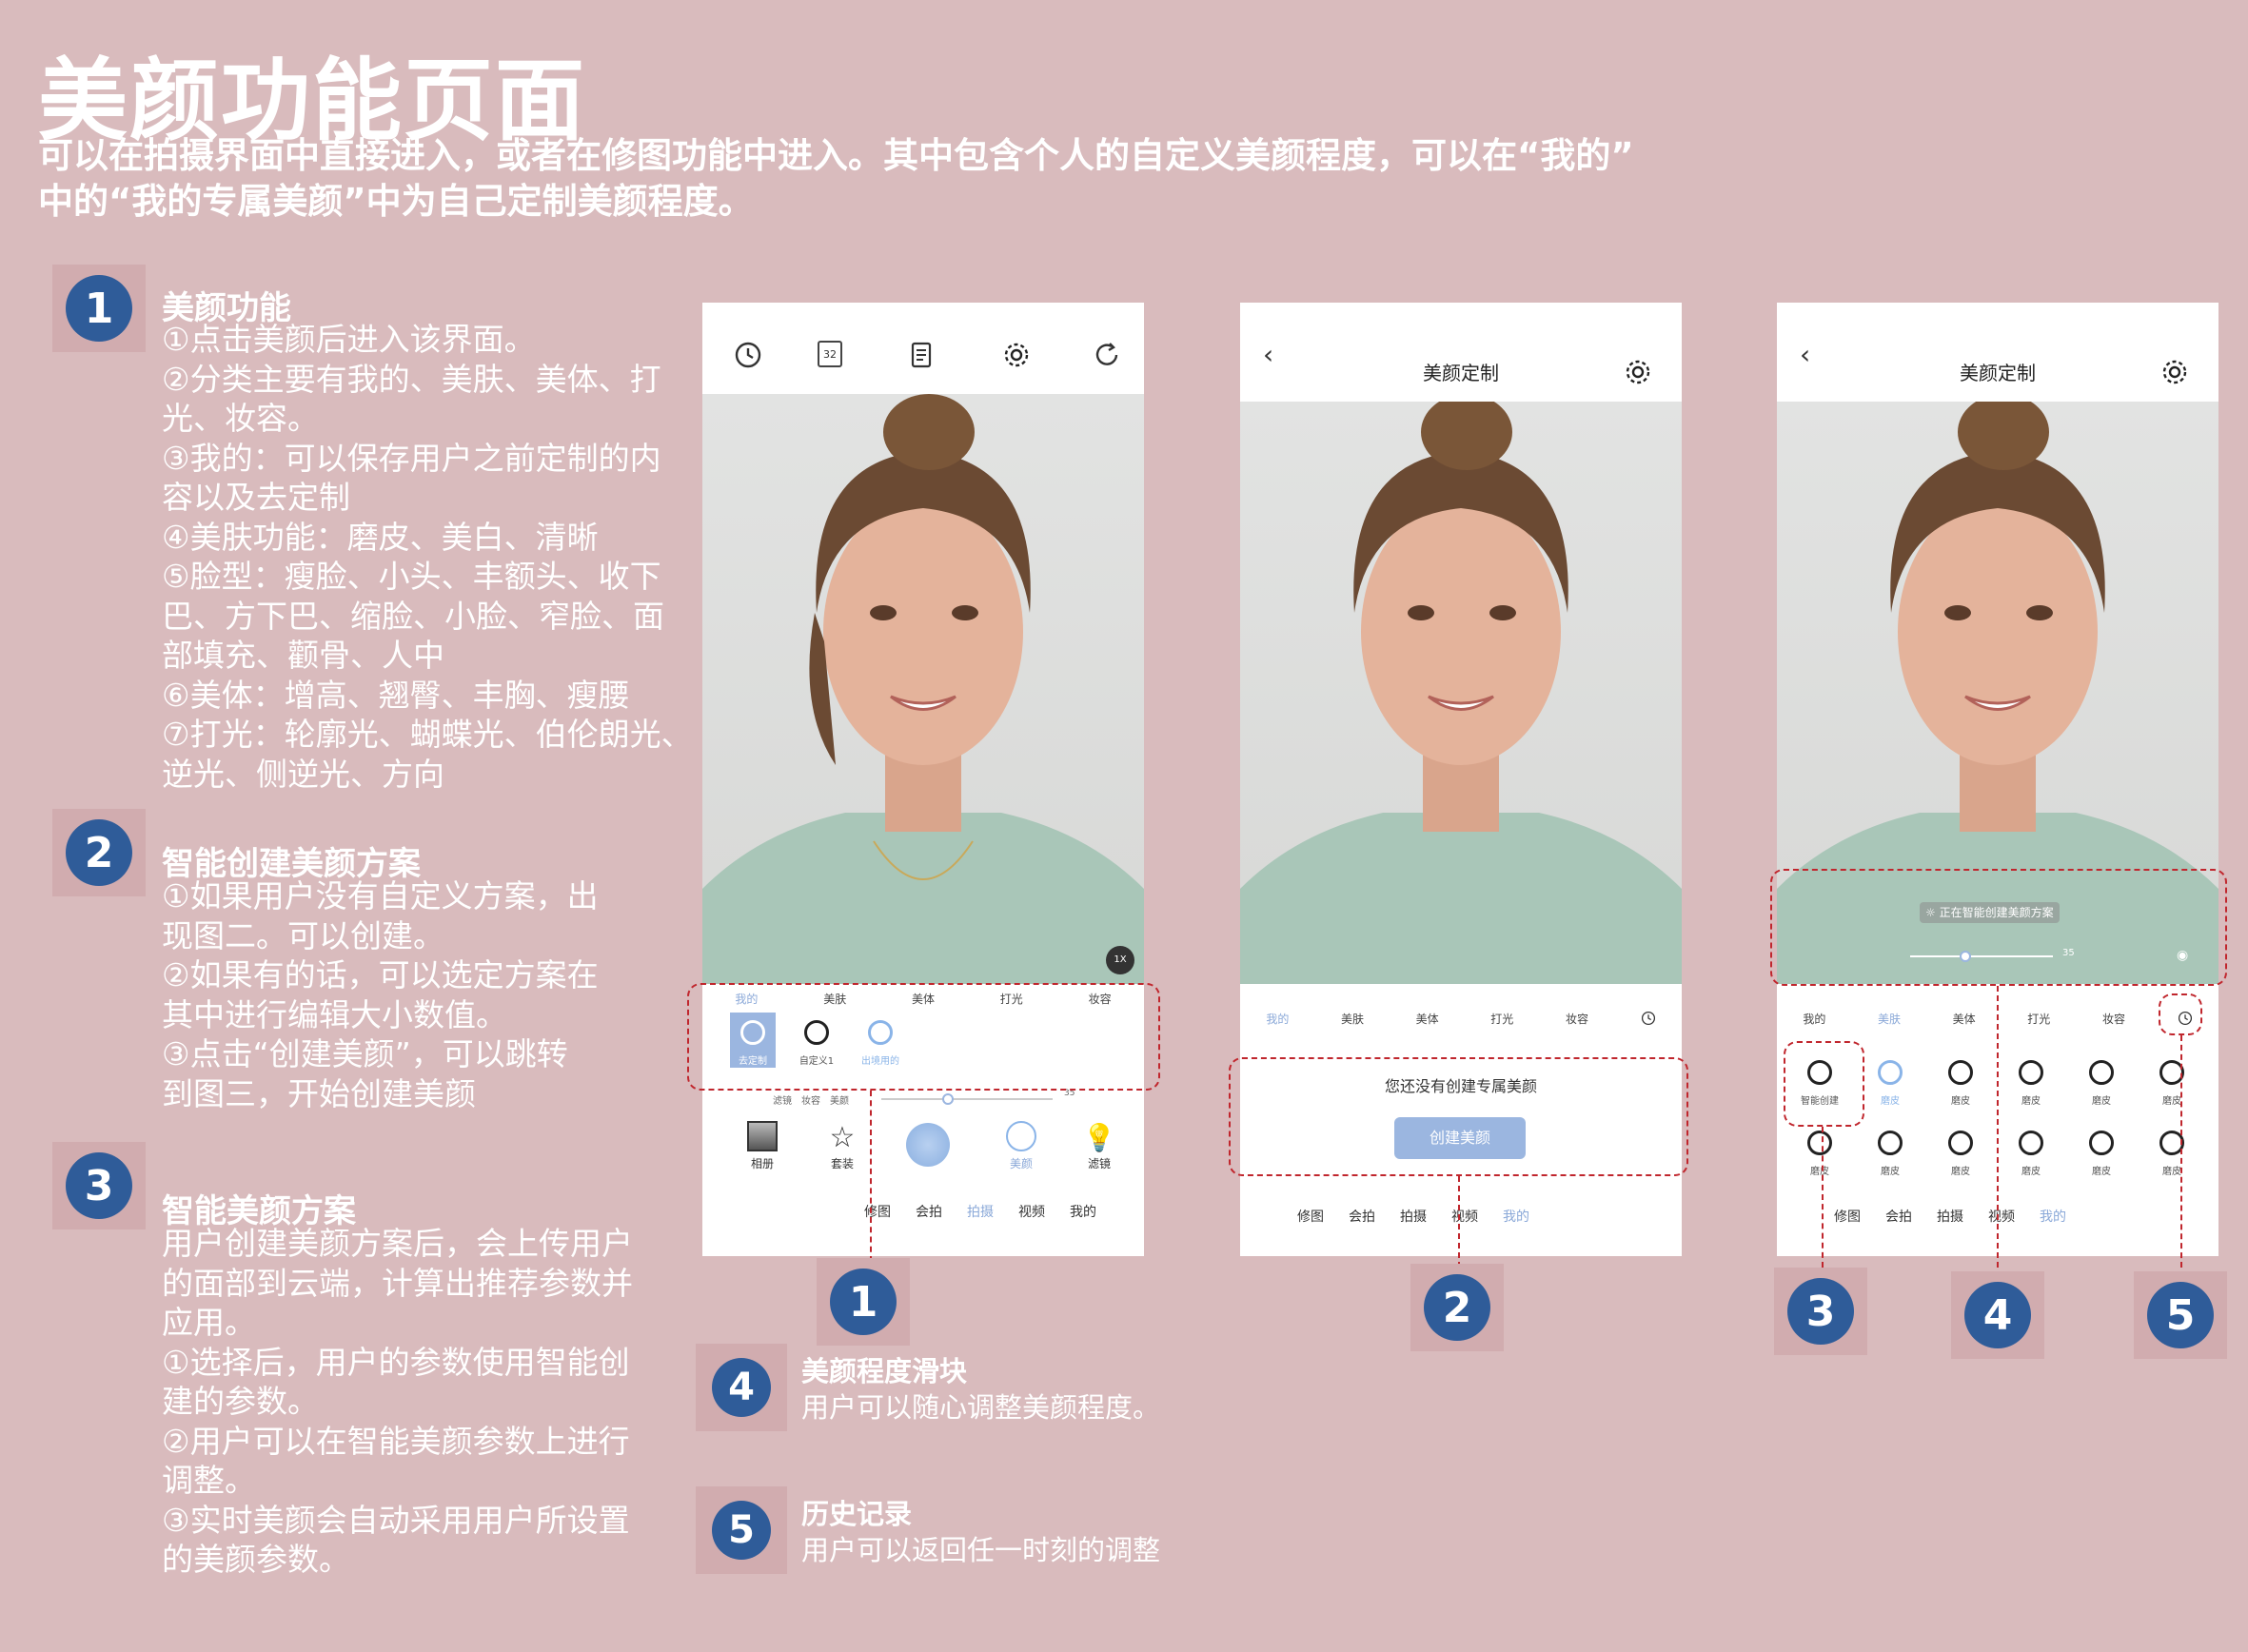 Image resolution: width=2248 pixels, height=1652 pixels. What do you see at coordinates (1457, 1307) in the screenshot?
I see `callout-number: 2` at bounding box center [1457, 1307].